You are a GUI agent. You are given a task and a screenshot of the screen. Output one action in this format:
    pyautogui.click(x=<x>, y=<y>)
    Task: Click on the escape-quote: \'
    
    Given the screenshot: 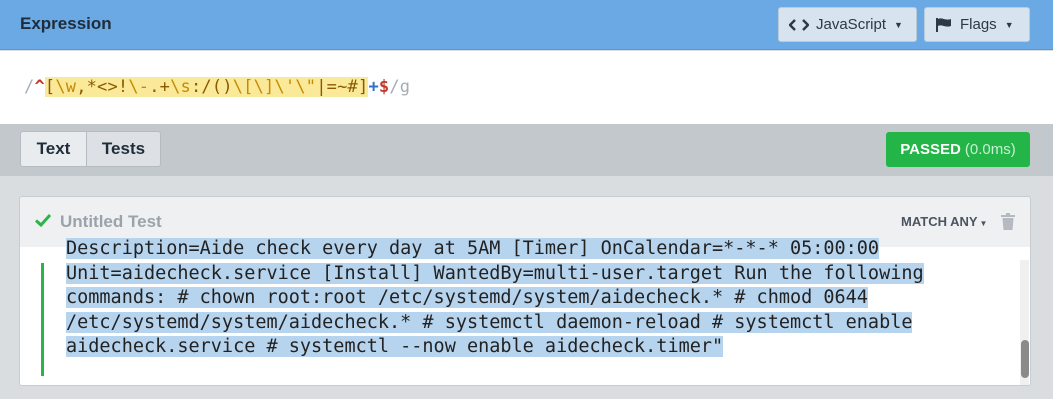 What is the action you would take?
    pyautogui.click(x=285, y=87)
    